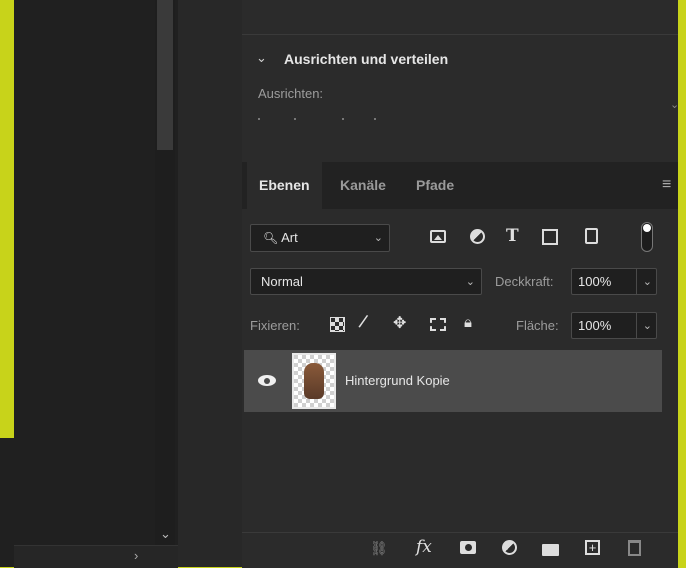 The height and width of the screenshot is (568, 686). What do you see at coordinates (477, 236) in the screenshot?
I see `adjustment-filter-icon` at bounding box center [477, 236].